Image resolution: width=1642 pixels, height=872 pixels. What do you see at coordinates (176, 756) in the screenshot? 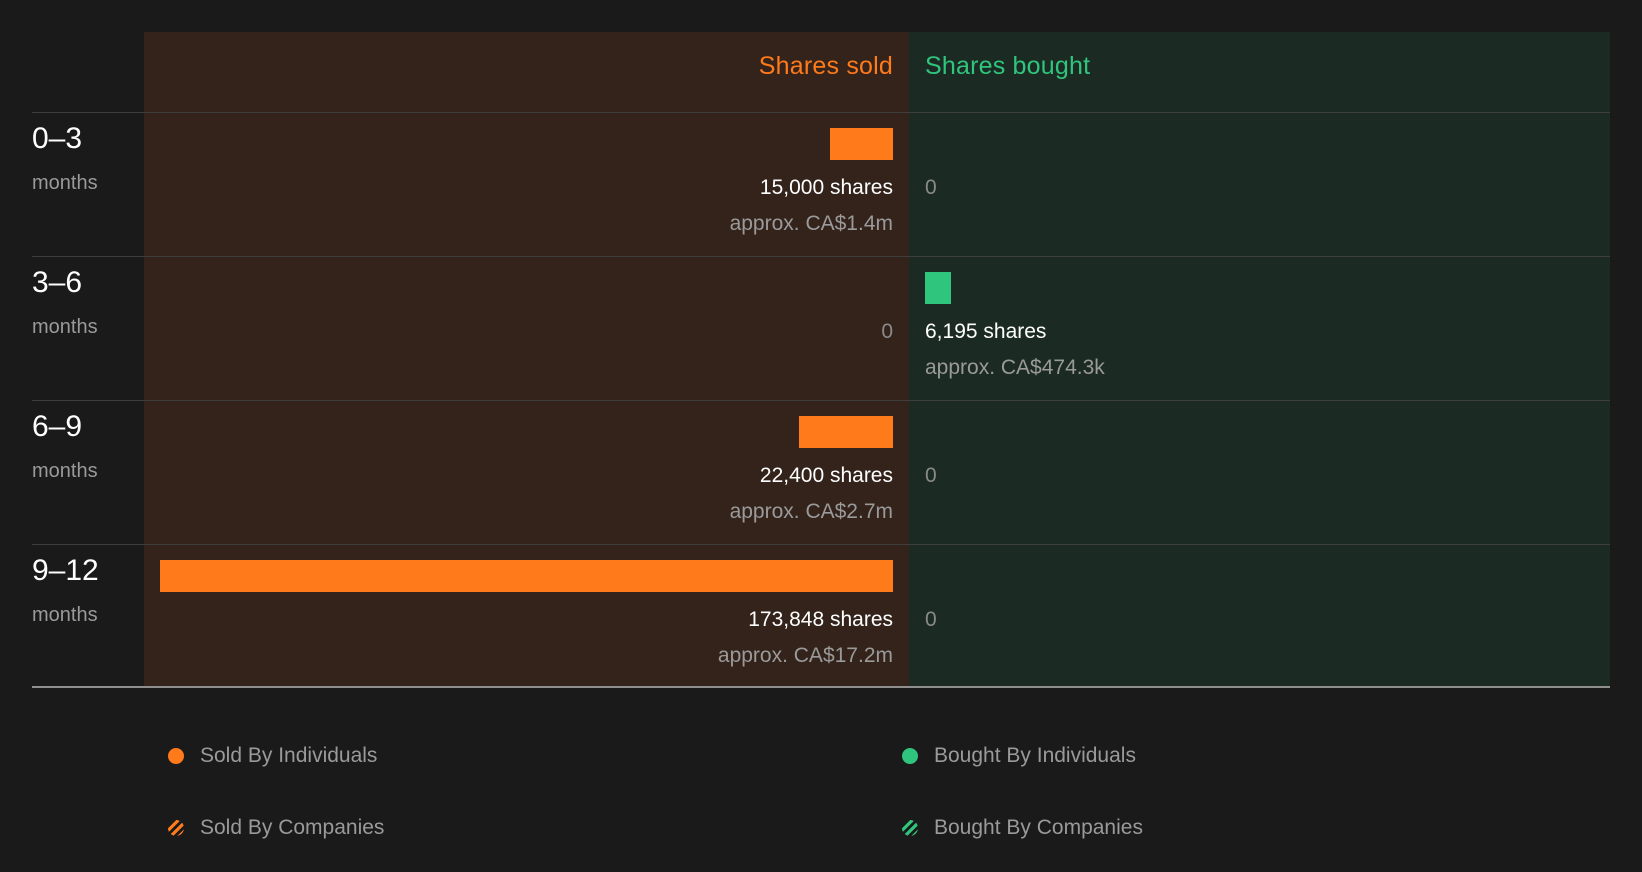
I see `orange-dot-icon` at bounding box center [176, 756].